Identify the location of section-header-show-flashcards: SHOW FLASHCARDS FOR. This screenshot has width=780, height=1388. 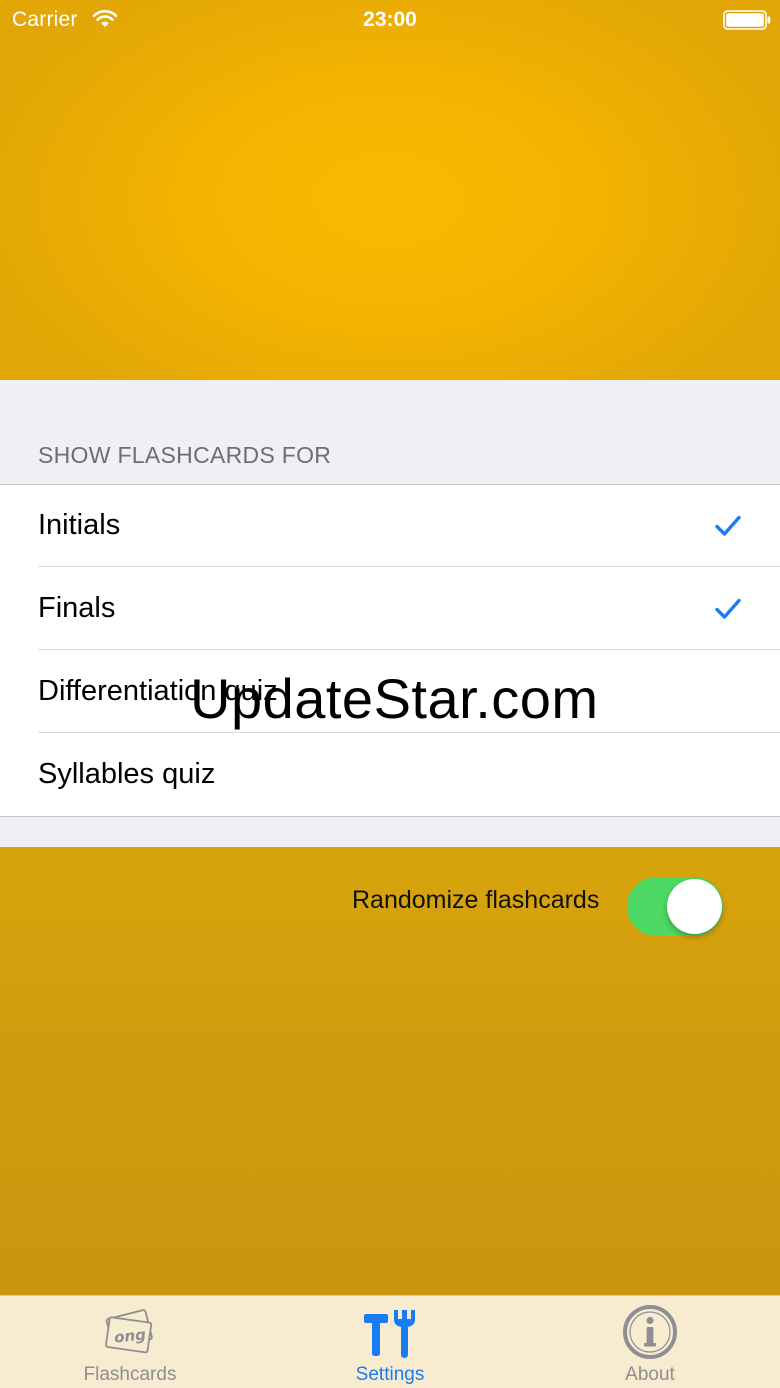
(185, 455).